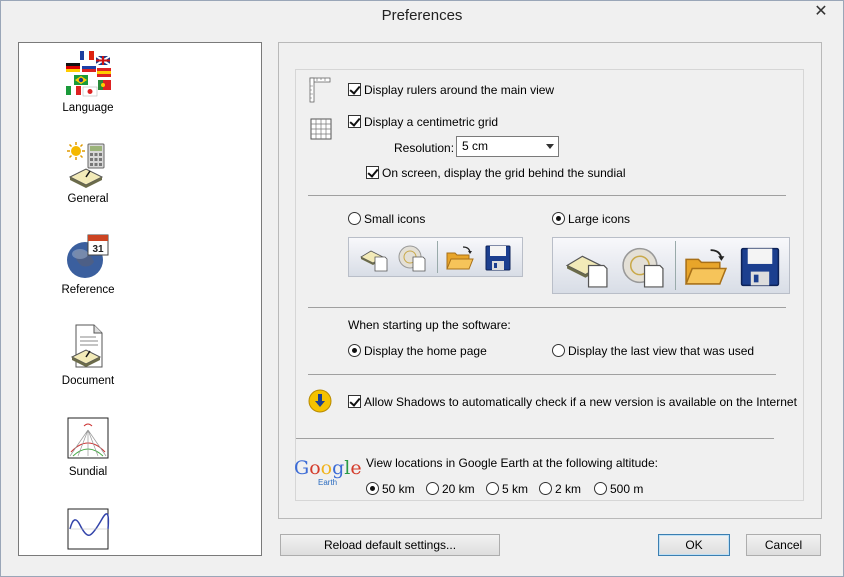 The height and width of the screenshot is (577, 844). I want to click on sidebar-item-language: Language, so click(88, 82).